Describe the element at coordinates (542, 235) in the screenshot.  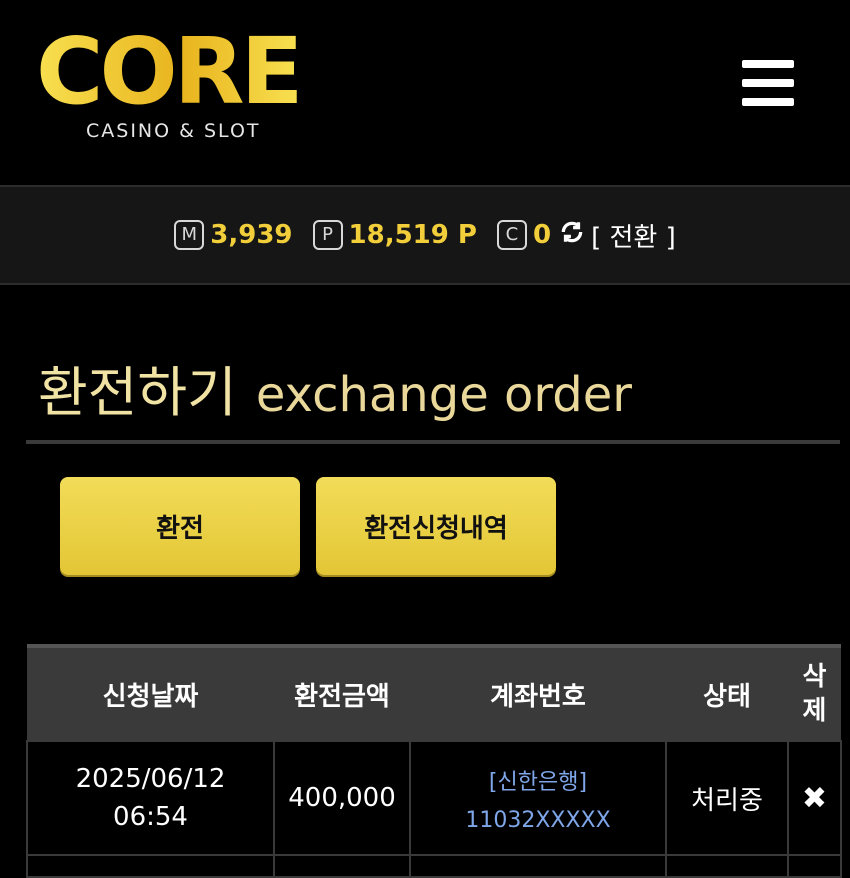
I see `coupon-value: 0` at that location.